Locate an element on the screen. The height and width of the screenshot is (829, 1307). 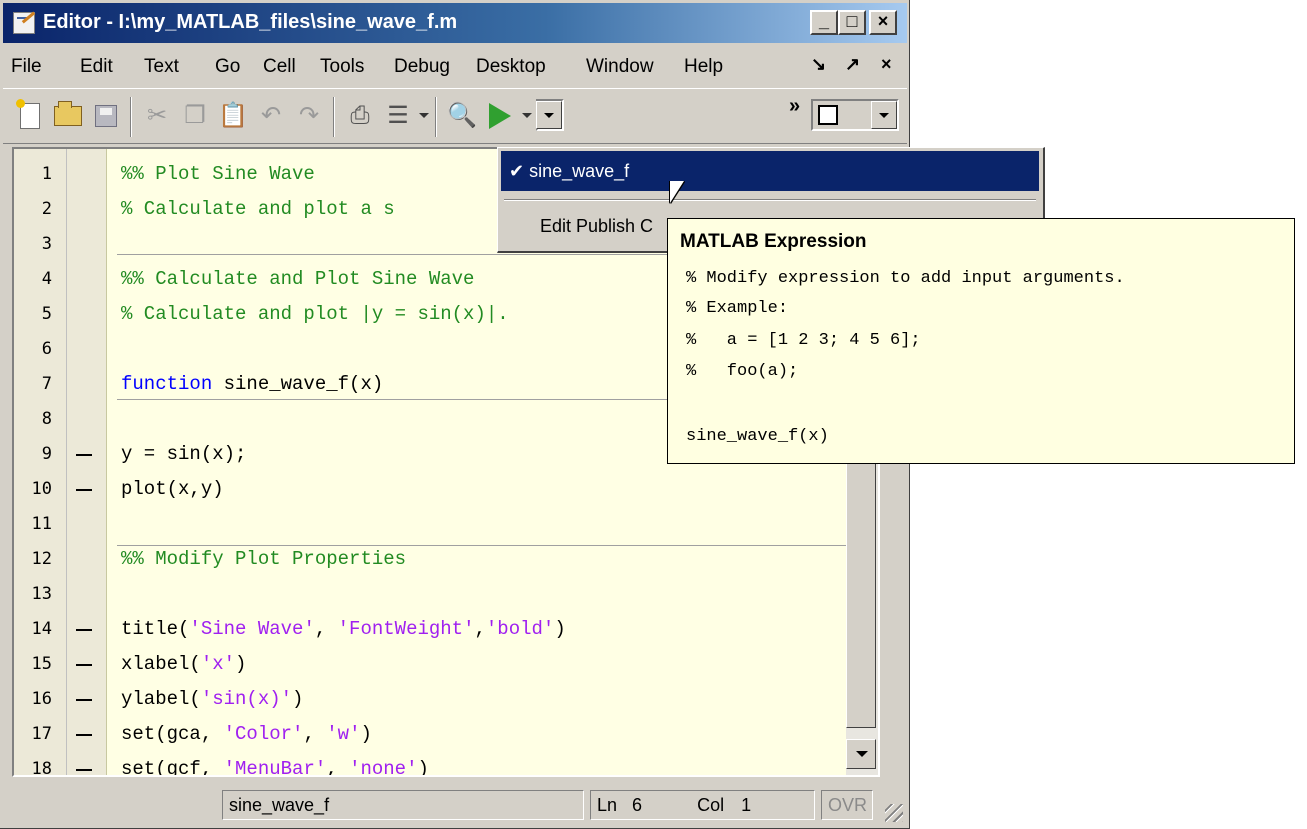
line-number: 9 is located at coordinates (46, 454).